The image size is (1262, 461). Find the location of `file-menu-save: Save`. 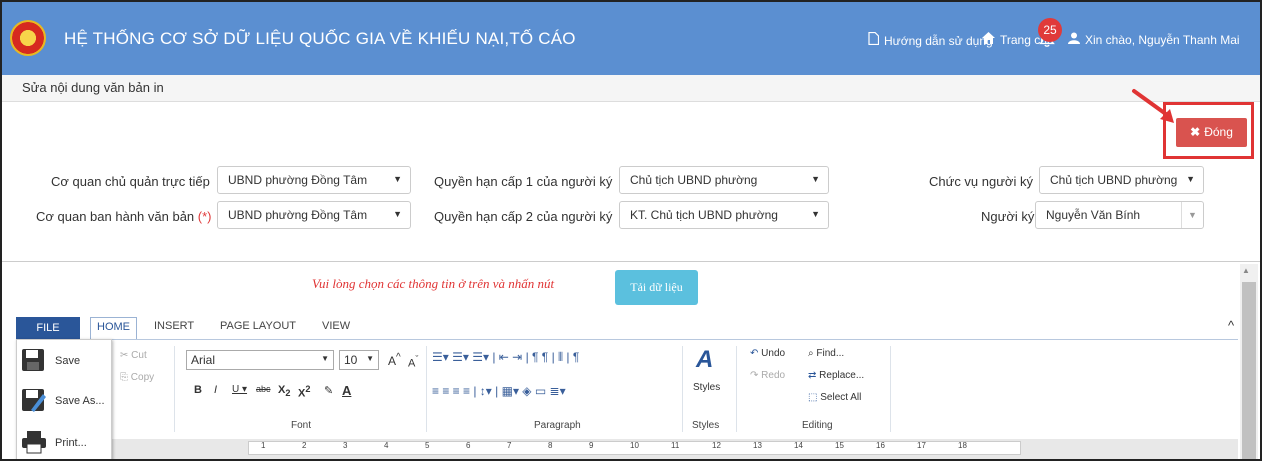

file-menu-save: Save is located at coordinates (50, 363).